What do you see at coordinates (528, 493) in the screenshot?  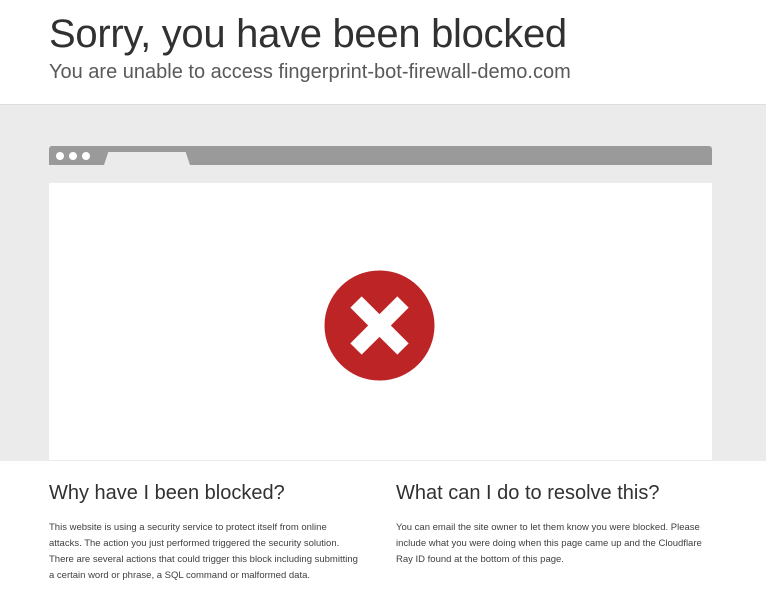 I see `resolve-heading: What can I do to resolve this?` at bounding box center [528, 493].